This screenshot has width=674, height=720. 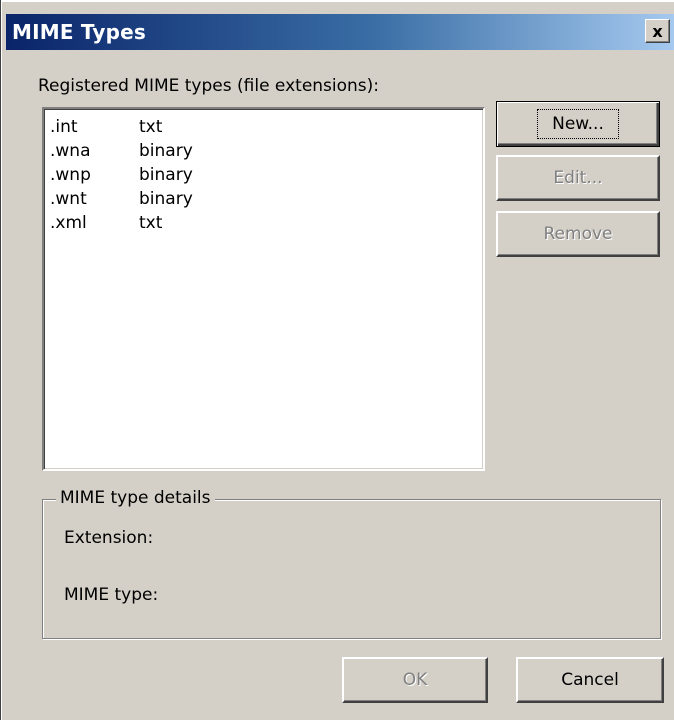 What do you see at coordinates (79, 32) in the screenshot?
I see `dialog-title: MIME Types` at bounding box center [79, 32].